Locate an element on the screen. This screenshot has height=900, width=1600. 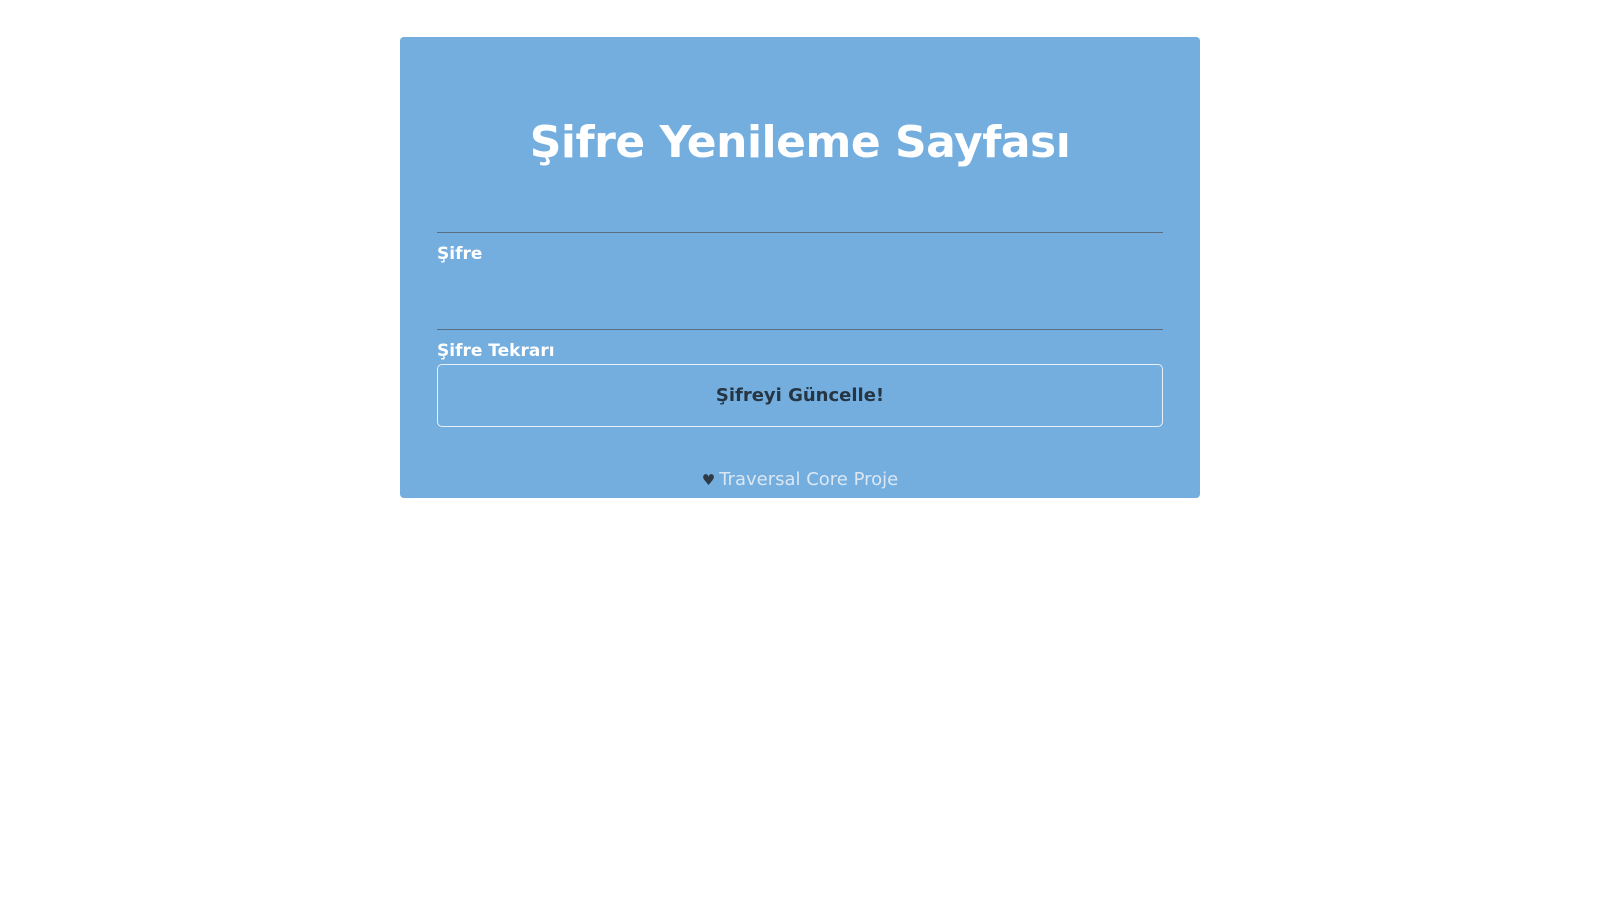
password-label: Şifre is located at coordinates (460, 254).